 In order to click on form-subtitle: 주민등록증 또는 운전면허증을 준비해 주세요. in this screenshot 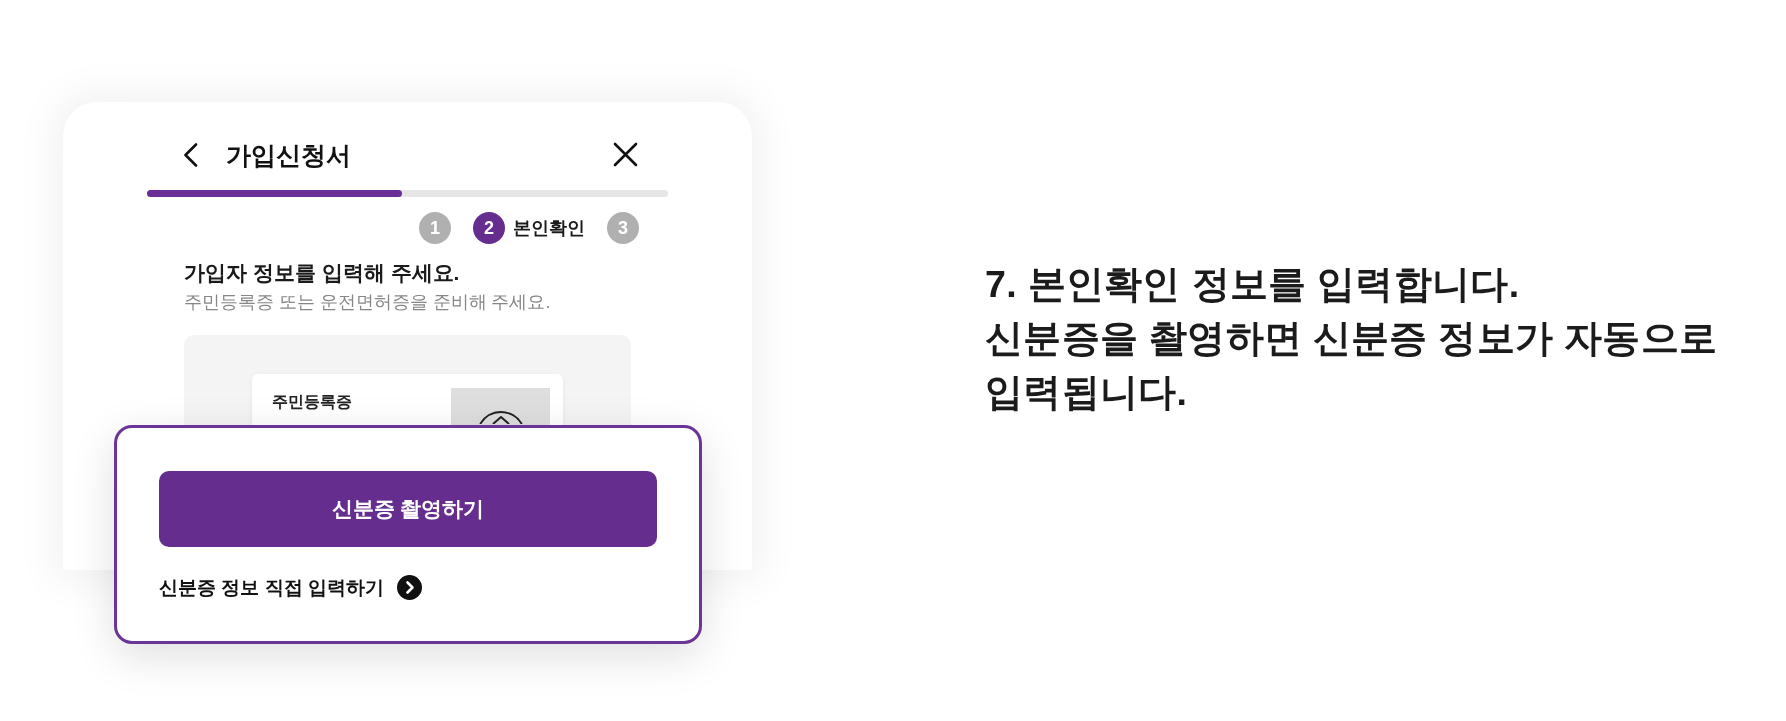, I will do `click(367, 302)`.